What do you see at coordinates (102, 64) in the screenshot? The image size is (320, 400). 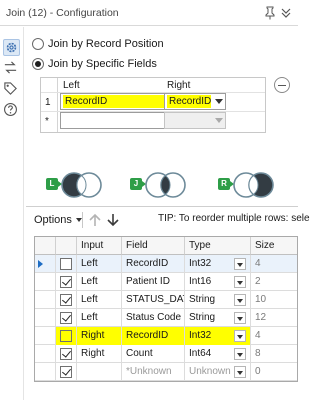 I see `radio-label: Join by Specific Fields` at bounding box center [102, 64].